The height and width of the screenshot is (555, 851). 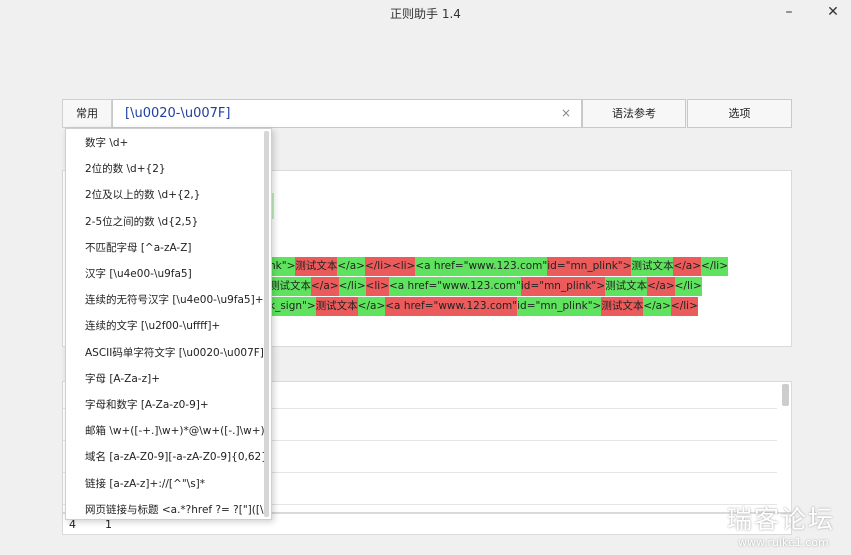 I want to click on dropdown-item: 2位的数 \d+{2}, so click(x=165, y=169).